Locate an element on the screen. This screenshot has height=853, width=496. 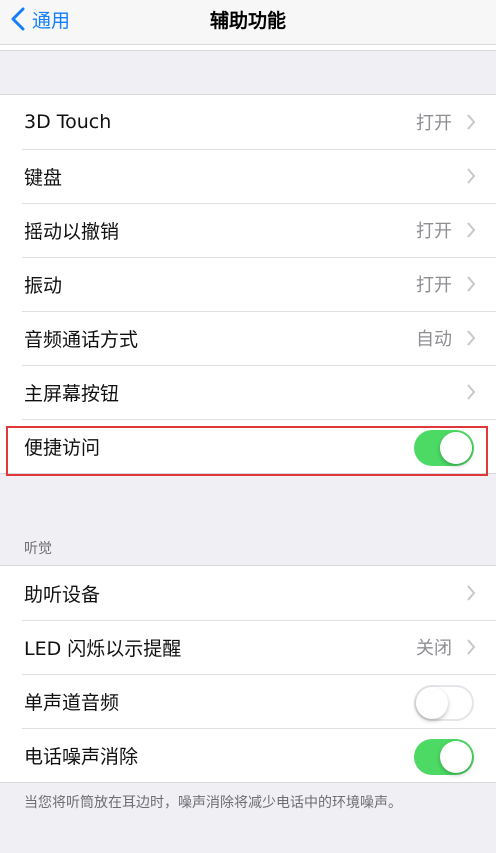
row-keyboard: 键盘 is located at coordinates (248, 176).